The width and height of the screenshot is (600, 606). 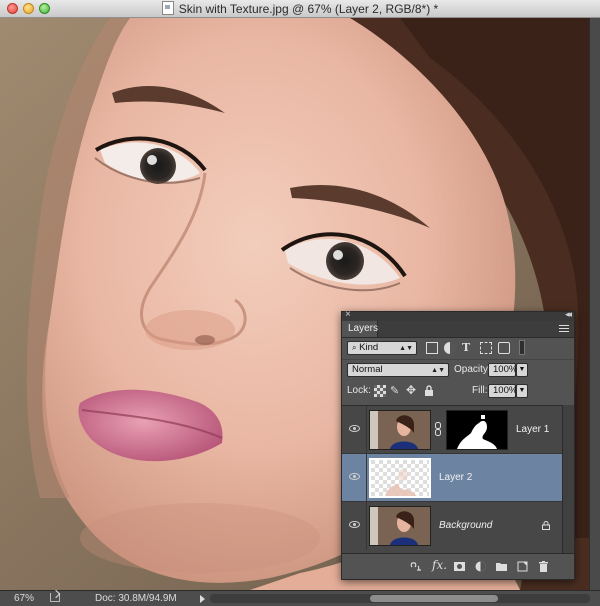 I want to click on opacity-field: 100%, so click(x=502, y=370).